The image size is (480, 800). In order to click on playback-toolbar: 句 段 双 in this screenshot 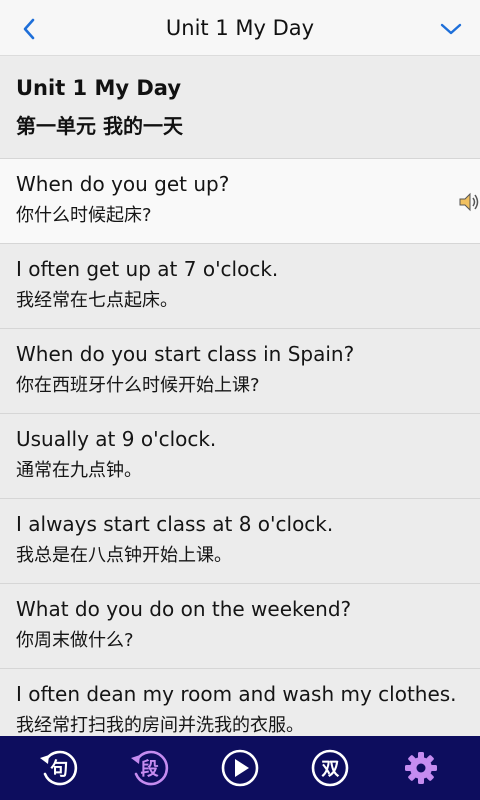, I will do `click(240, 768)`.